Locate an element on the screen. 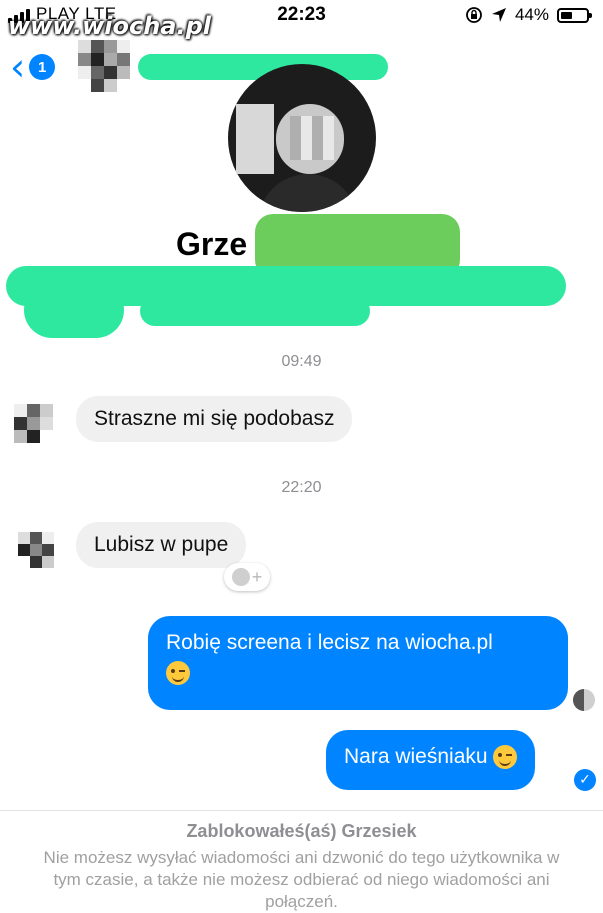 The height and width of the screenshot is (913, 603). profile-name: Grze is located at coordinates (212, 244).